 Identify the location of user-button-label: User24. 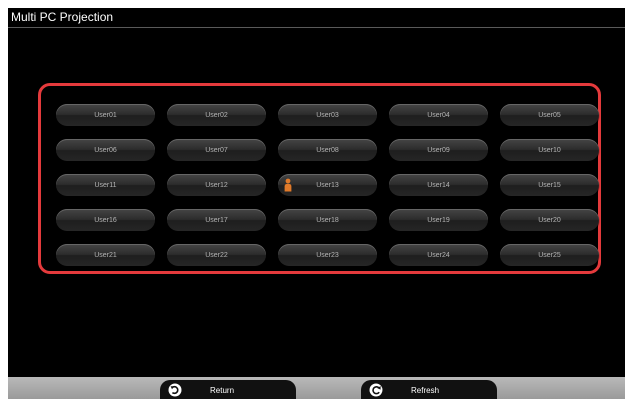
(438, 255).